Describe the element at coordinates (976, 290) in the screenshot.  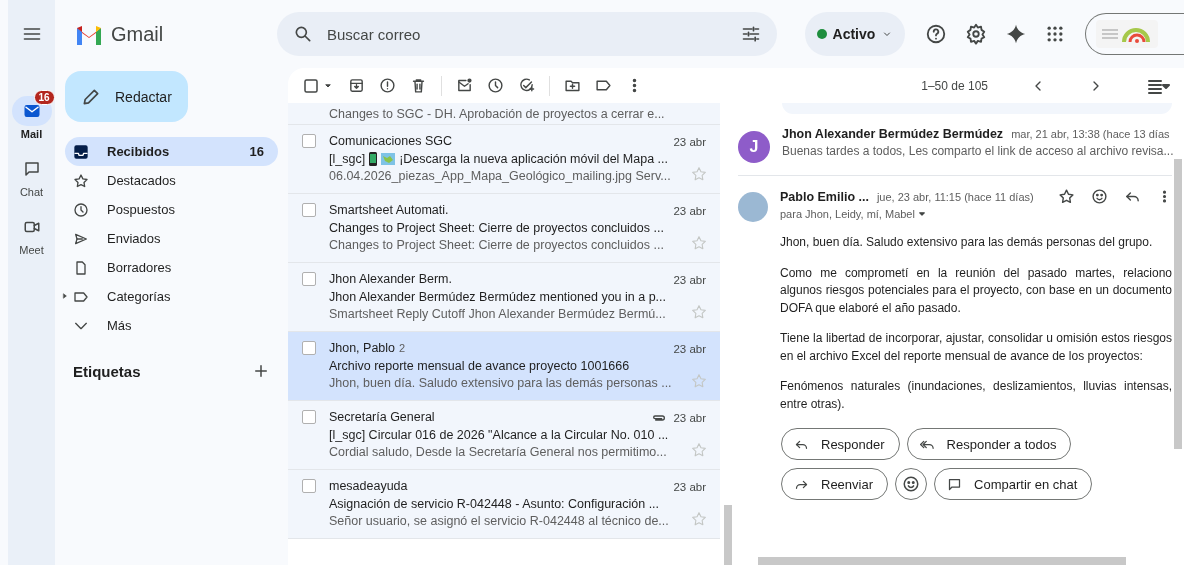
I see `message-paragraph: Como me comprometí en la reunión del pasado martes, relaciono algunos riesgos potenciales para el proyecto, con base en un documento DOFA que elaboré el año pasado.` at that location.